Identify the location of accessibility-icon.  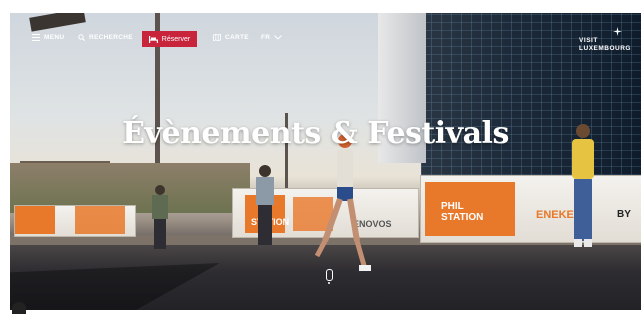
(19, 308).